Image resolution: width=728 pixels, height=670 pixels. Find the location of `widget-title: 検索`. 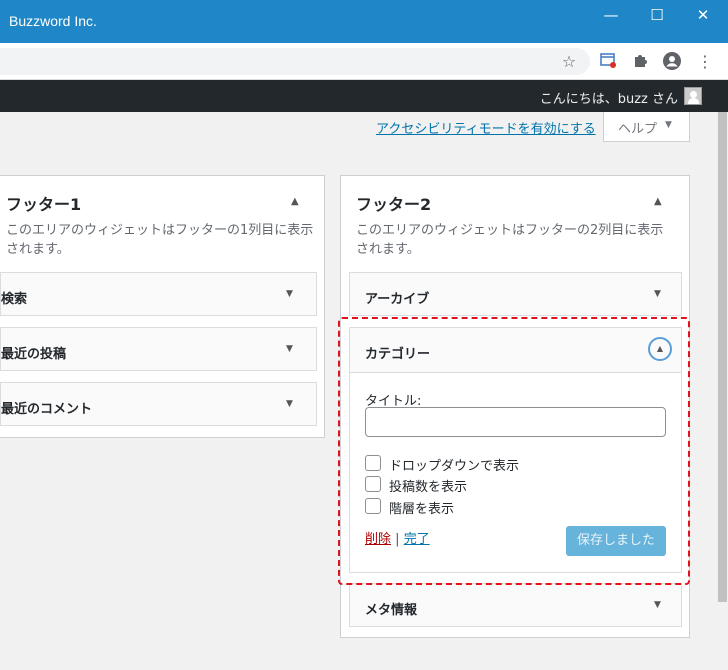

widget-title: 検索 is located at coordinates (14, 299).